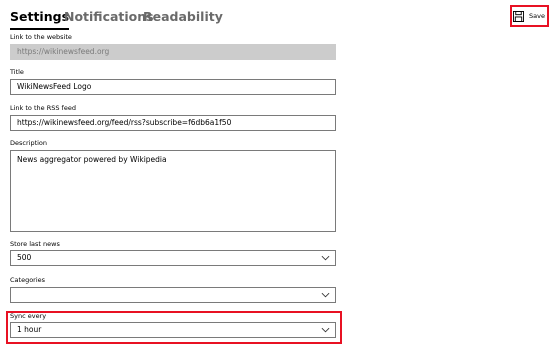  What do you see at coordinates (28, 280) in the screenshot?
I see `categories-label: Categories` at bounding box center [28, 280].